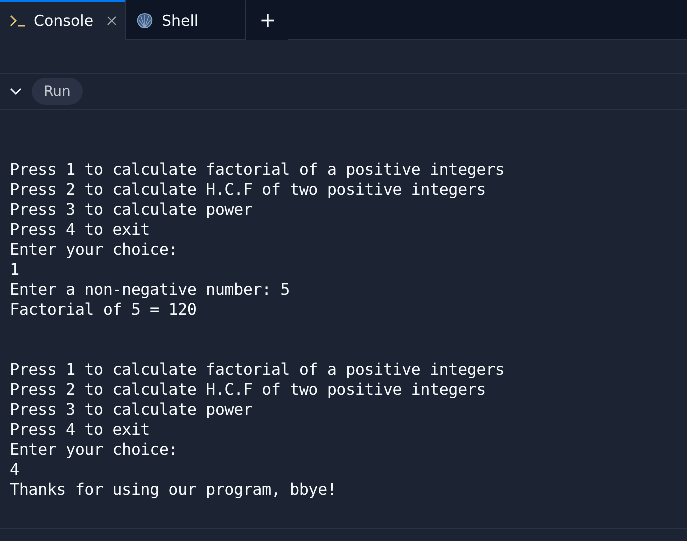  What do you see at coordinates (104, 310) in the screenshot?
I see `console-line: Factorial of 5 = 120` at bounding box center [104, 310].